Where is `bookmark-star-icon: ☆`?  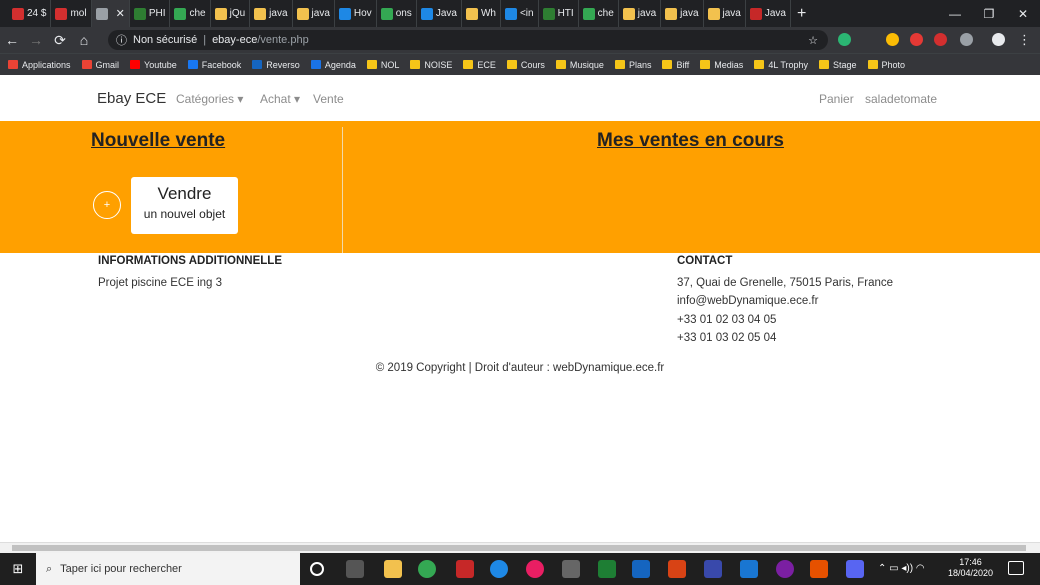 bookmark-star-icon: ☆ is located at coordinates (813, 40).